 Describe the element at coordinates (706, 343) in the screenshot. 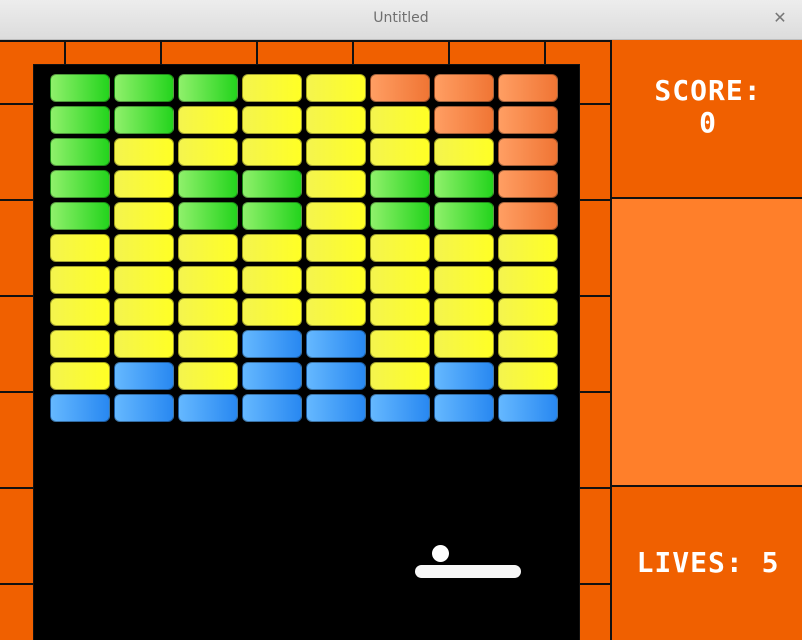

I see `sidebar-spacer` at that location.